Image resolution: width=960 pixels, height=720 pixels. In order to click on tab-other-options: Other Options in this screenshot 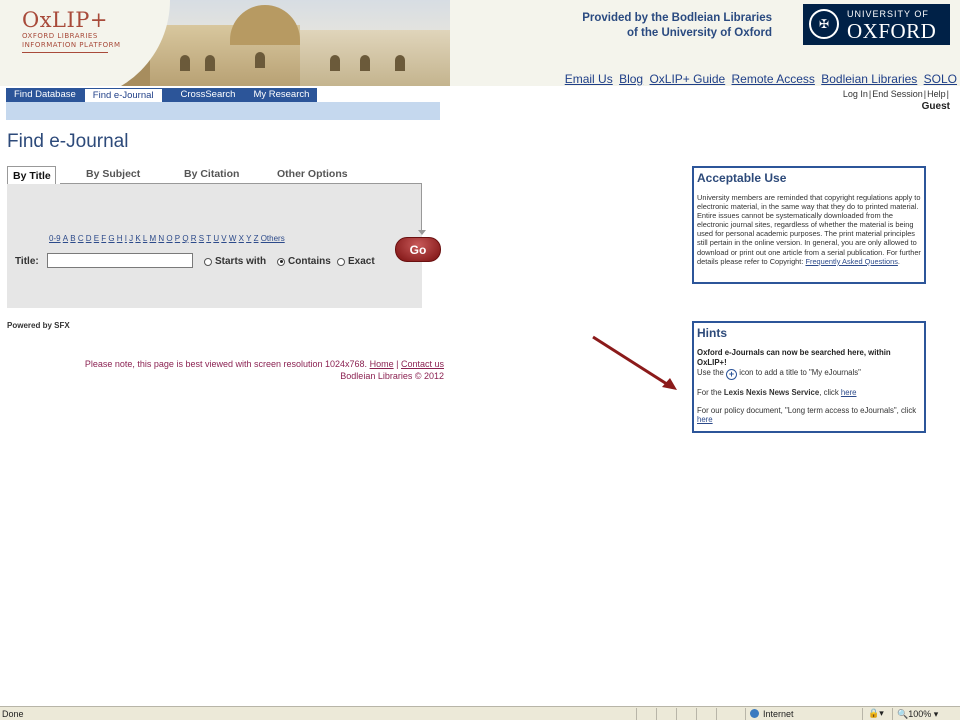, I will do `click(312, 174)`.